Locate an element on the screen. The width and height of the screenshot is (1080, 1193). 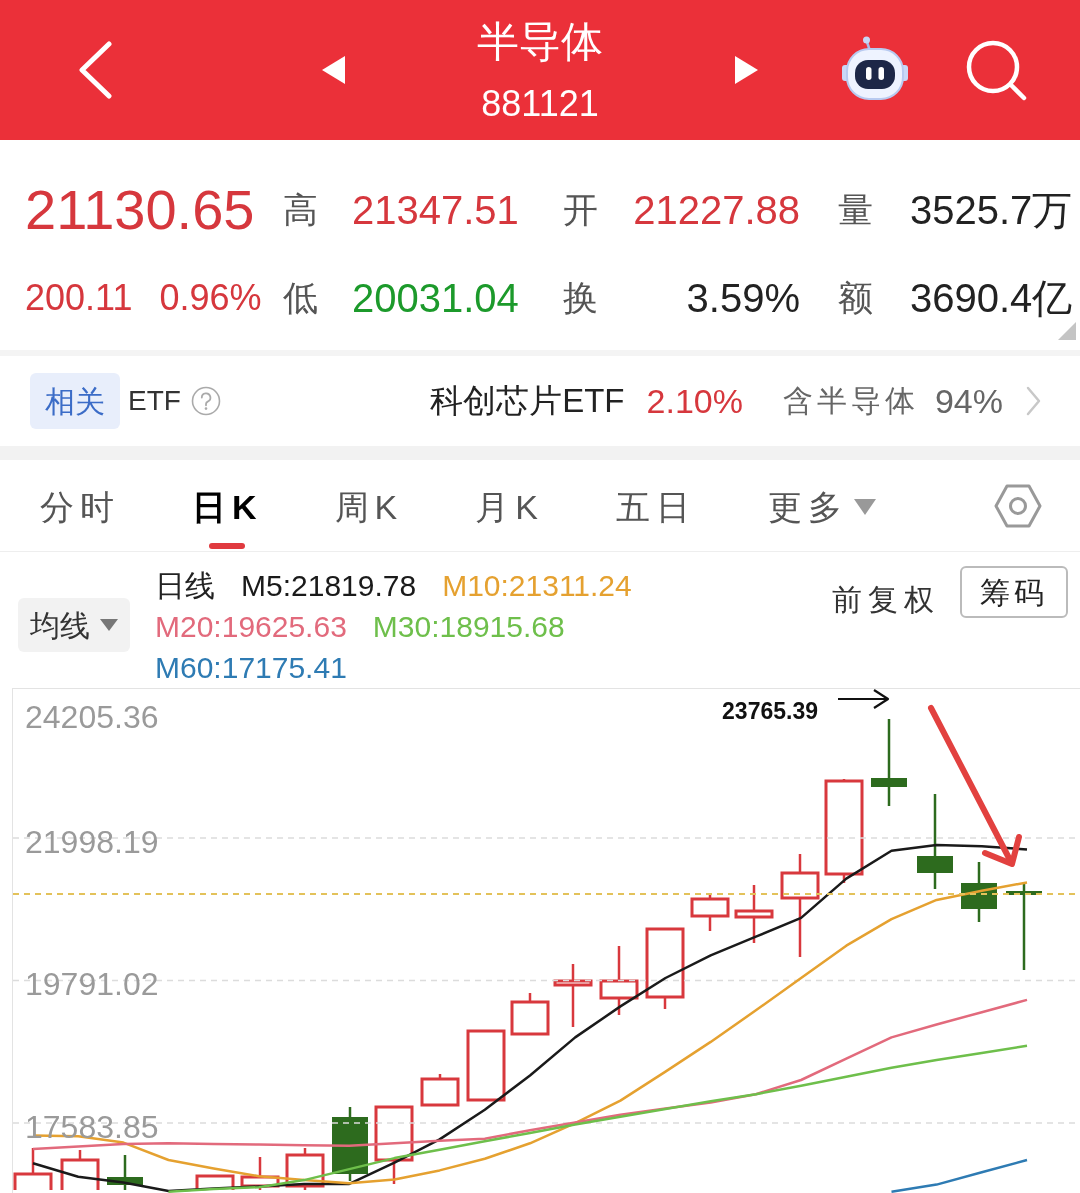
tab: 五日 is located at coordinates (655, 507).